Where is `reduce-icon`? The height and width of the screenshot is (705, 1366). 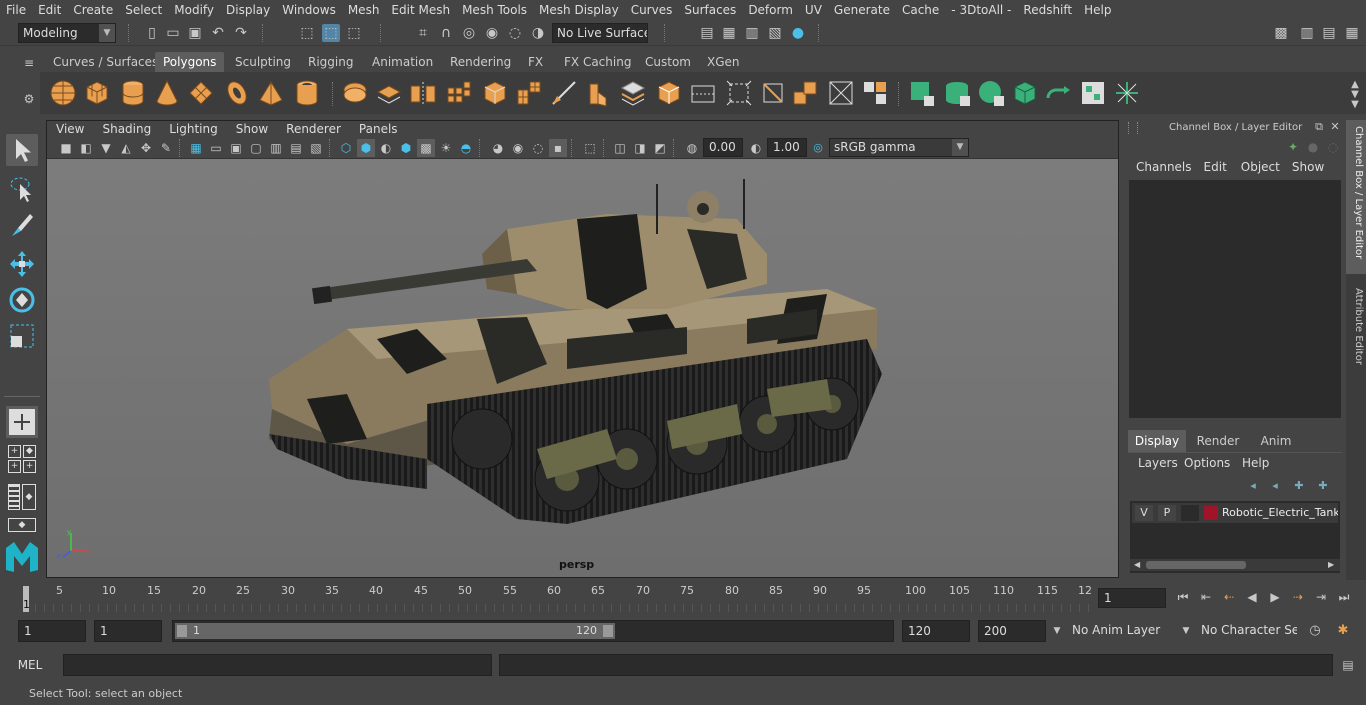
reduce-icon is located at coordinates (495, 93).